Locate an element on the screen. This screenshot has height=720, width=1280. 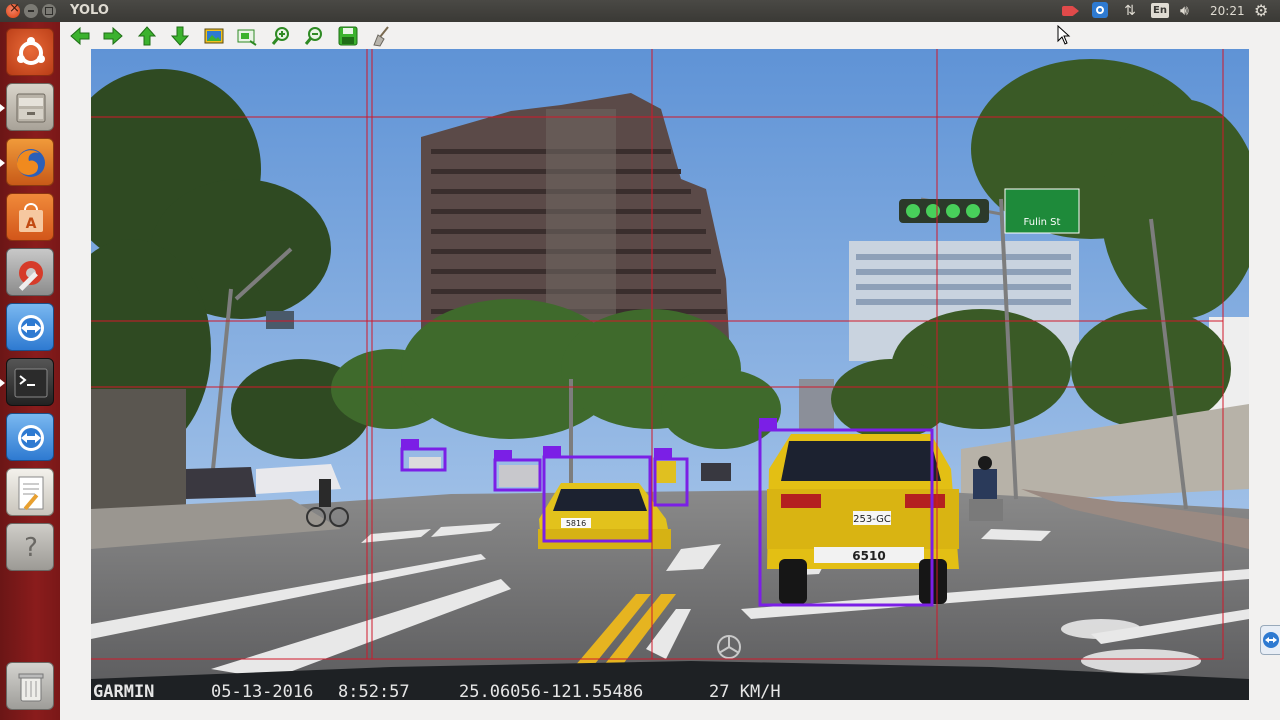
text-editor-icon is located at coordinates (31, 493).